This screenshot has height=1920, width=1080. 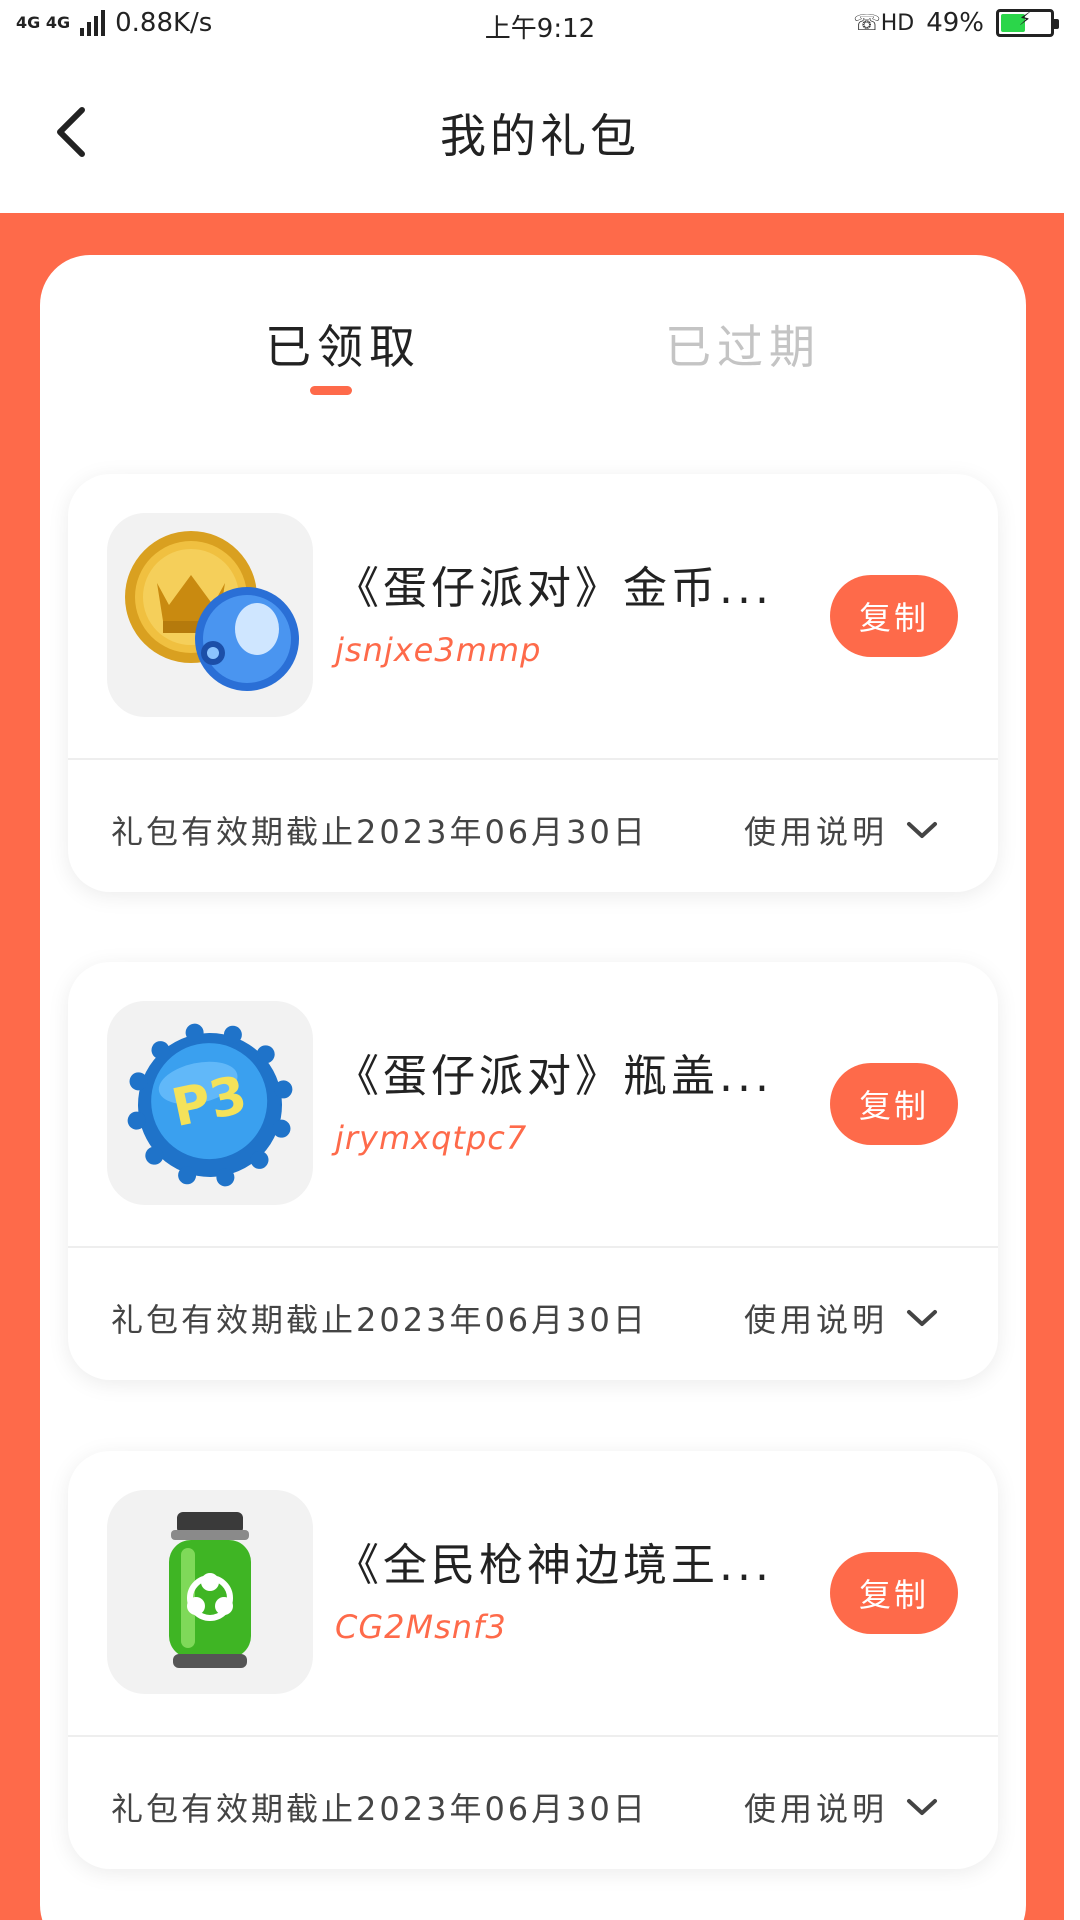 I want to click on status-right: ☏HD 49% ⚡, so click(x=956, y=23).